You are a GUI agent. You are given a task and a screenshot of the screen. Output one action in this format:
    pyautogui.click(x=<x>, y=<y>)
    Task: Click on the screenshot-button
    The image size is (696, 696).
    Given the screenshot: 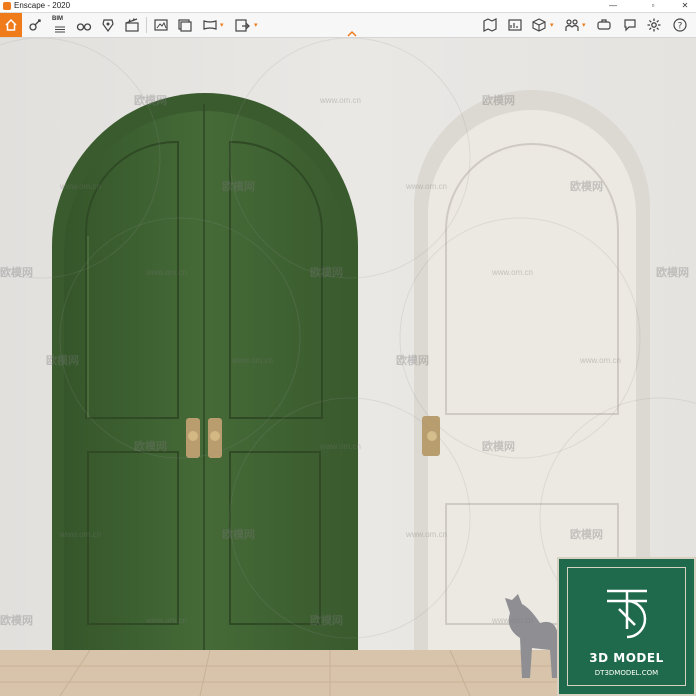 What is the action you would take?
    pyautogui.click(x=161, y=25)
    